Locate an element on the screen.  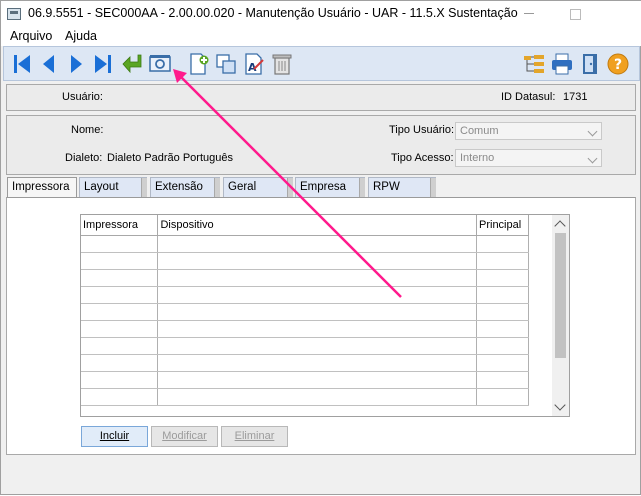
print-icon is located at coordinates (562, 64).